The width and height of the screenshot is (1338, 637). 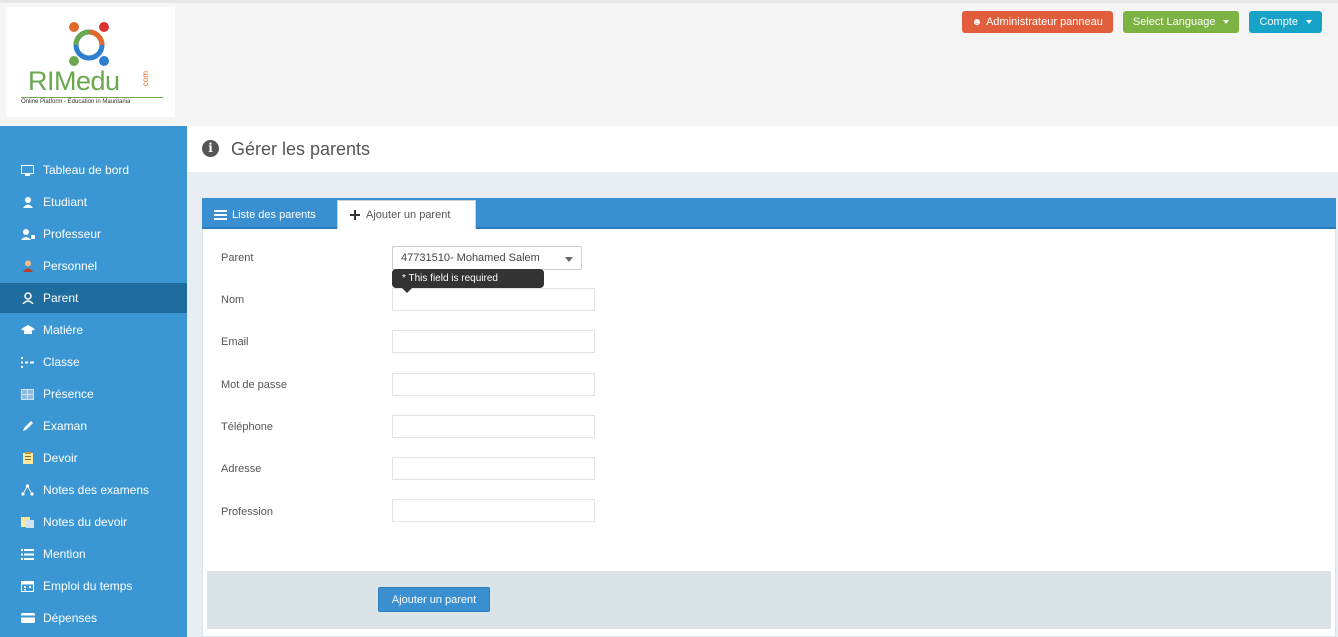 I want to click on sidebar-item-label: Personnel, so click(x=70, y=266).